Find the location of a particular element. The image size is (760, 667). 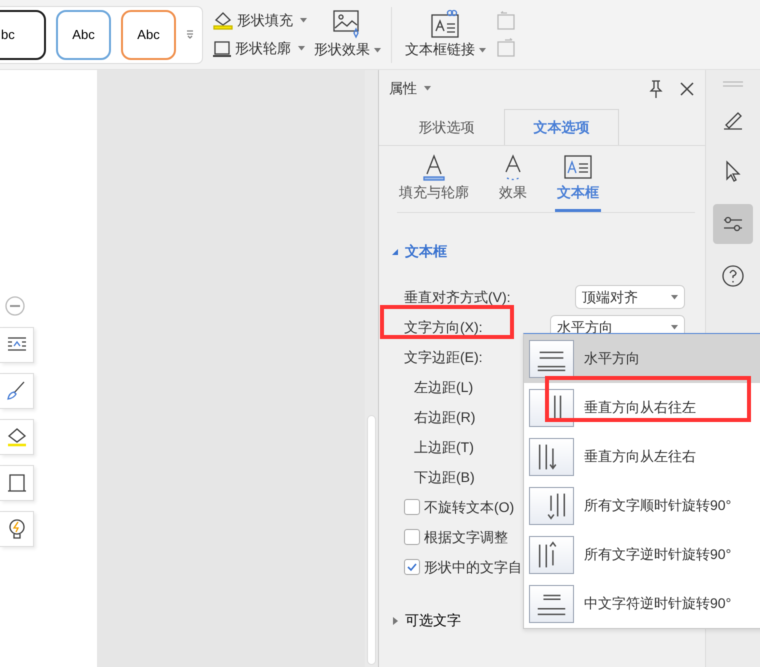

brush-button is located at coordinates (17, 391).